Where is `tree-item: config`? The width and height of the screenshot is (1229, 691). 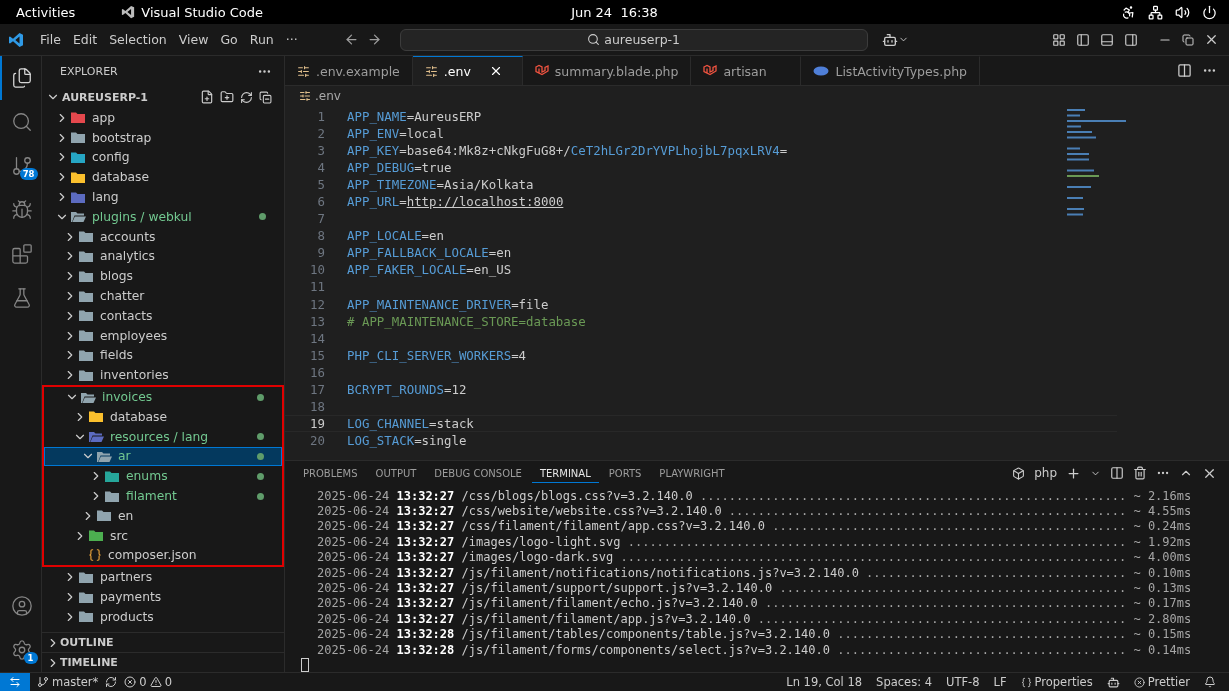 tree-item: config is located at coordinates (163, 157).